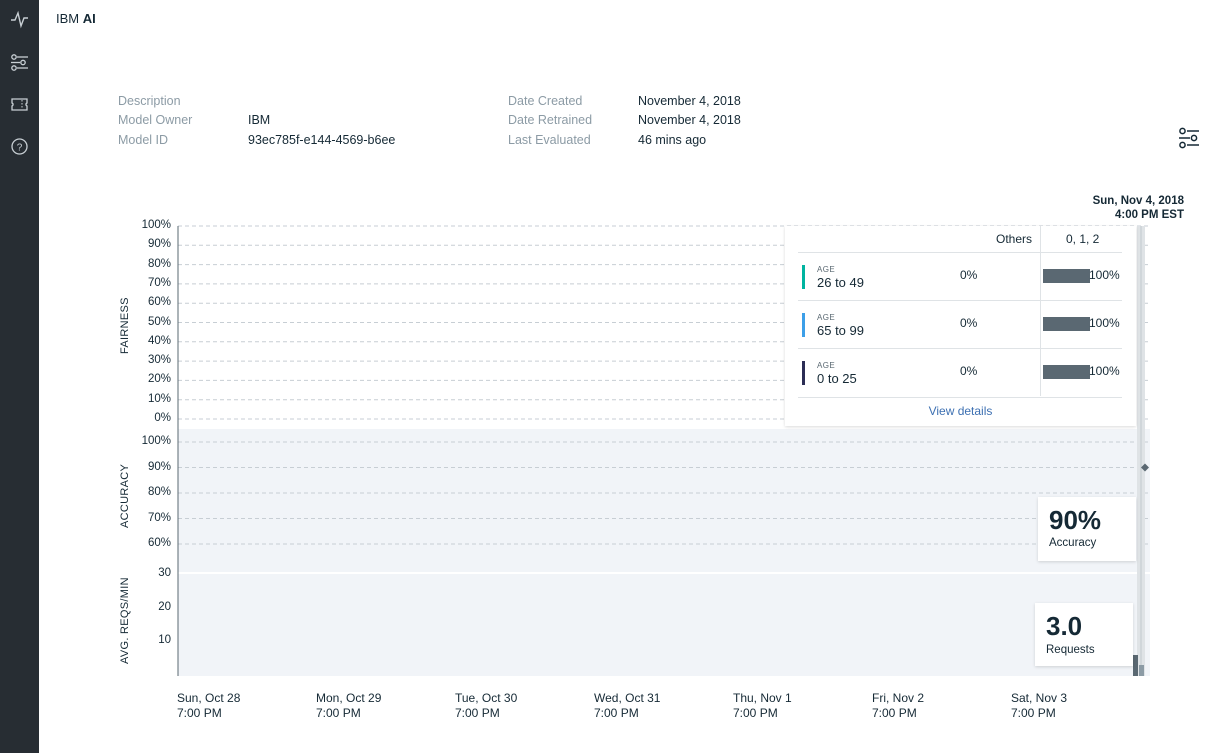 The image size is (1205, 753). What do you see at coordinates (164, 573) in the screenshot?
I see `y-tick-label: 30` at bounding box center [164, 573].